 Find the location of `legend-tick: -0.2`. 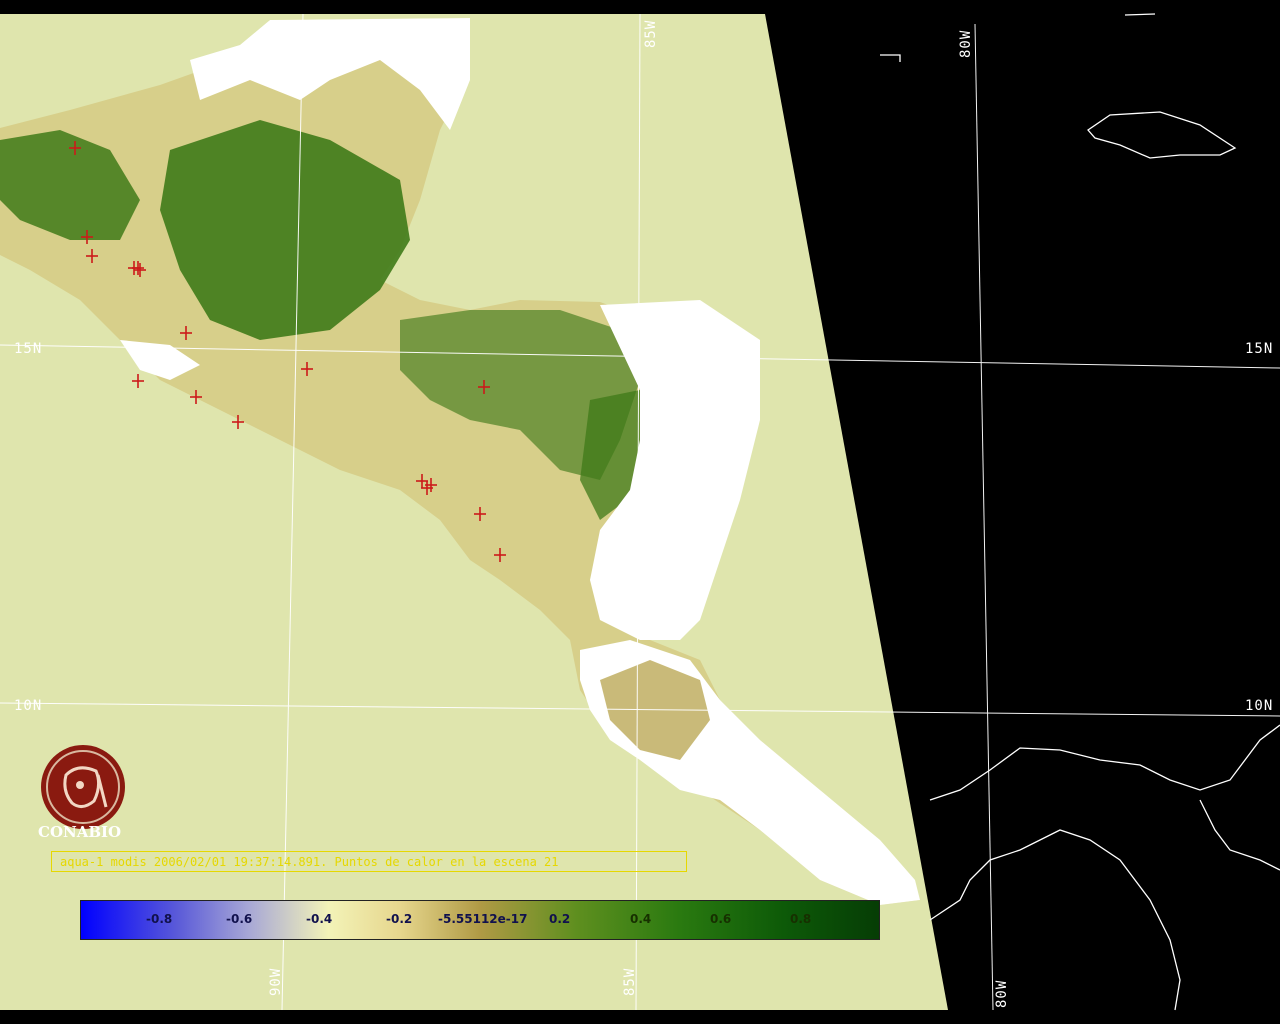

legend-tick: -0.2 is located at coordinates (399, 919).